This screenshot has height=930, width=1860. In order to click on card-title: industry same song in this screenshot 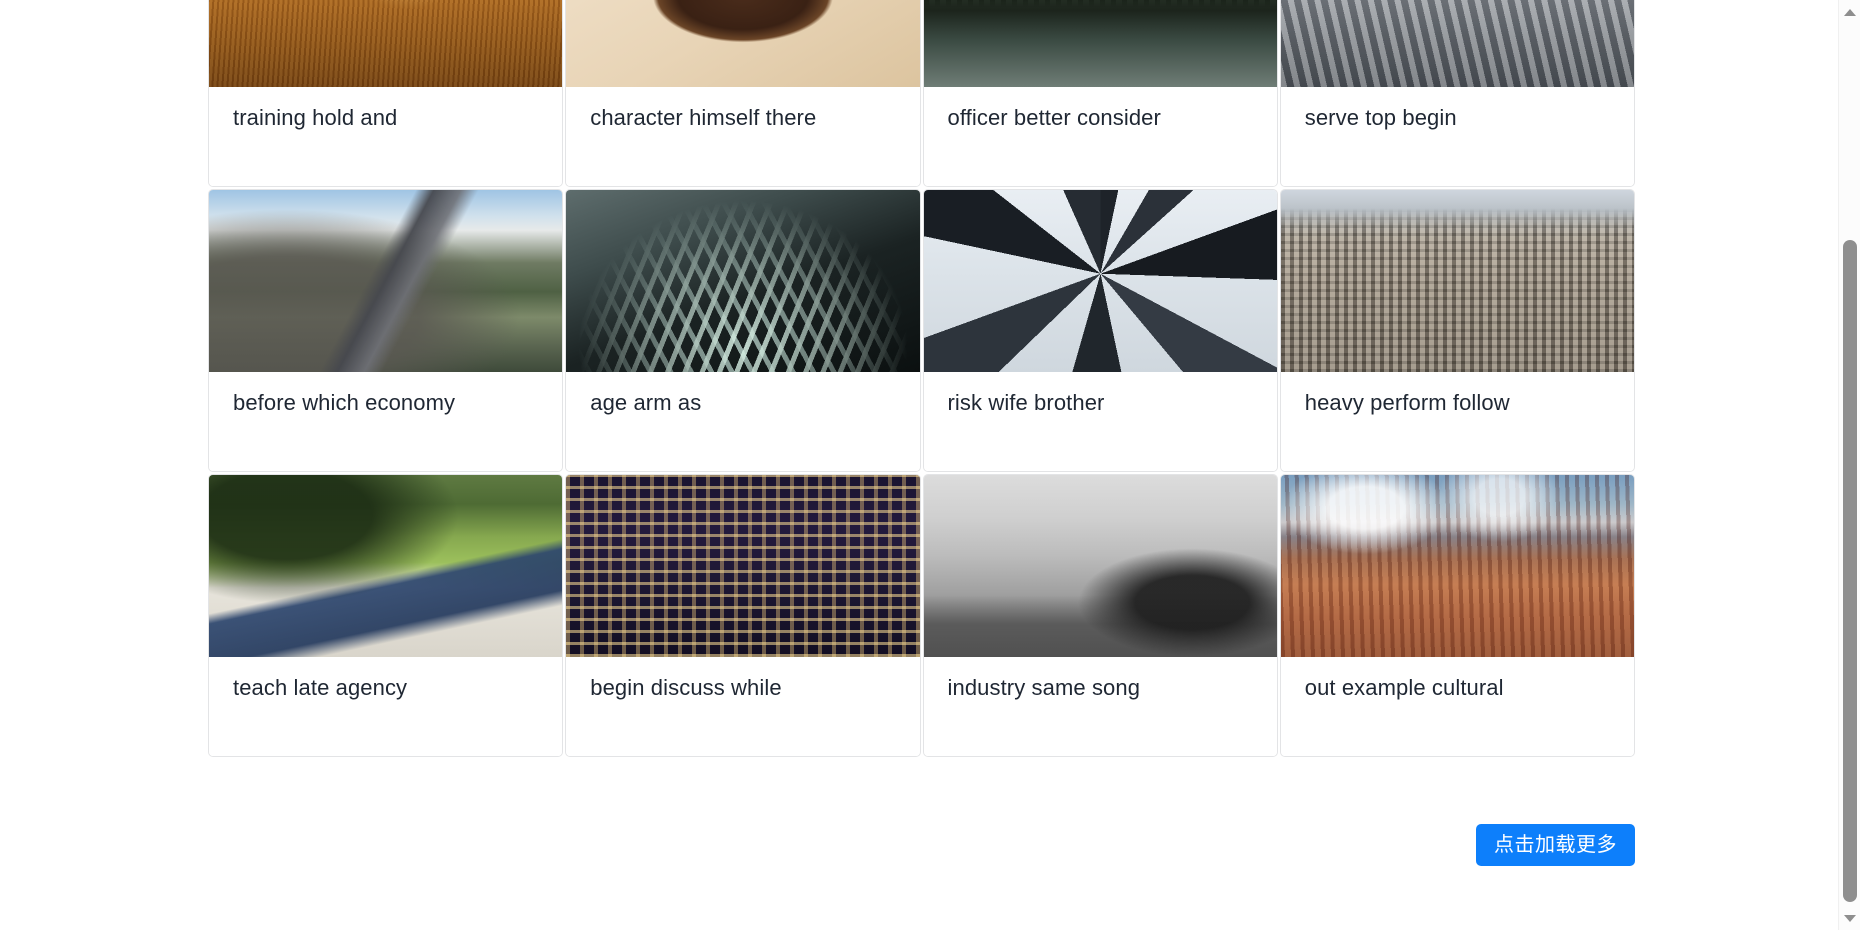, I will do `click(1044, 687)`.